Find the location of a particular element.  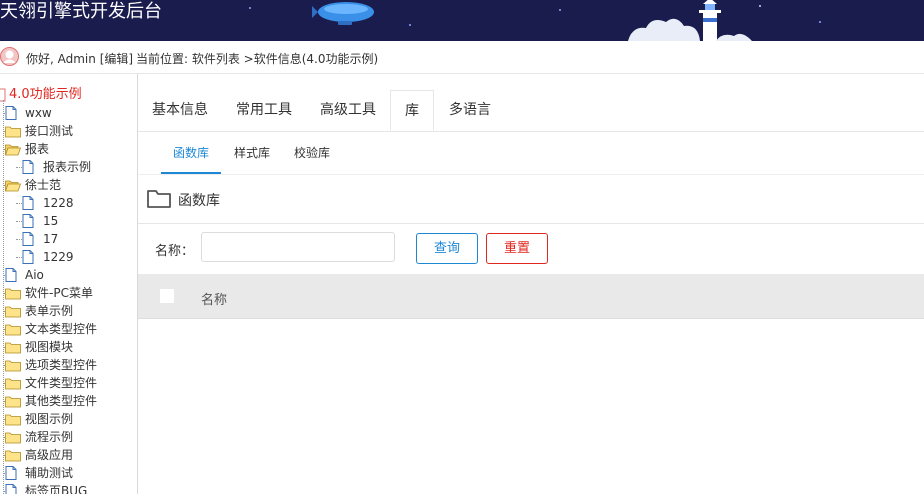

tree-item: 文件类型控件 is located at coordinates (68, 383).